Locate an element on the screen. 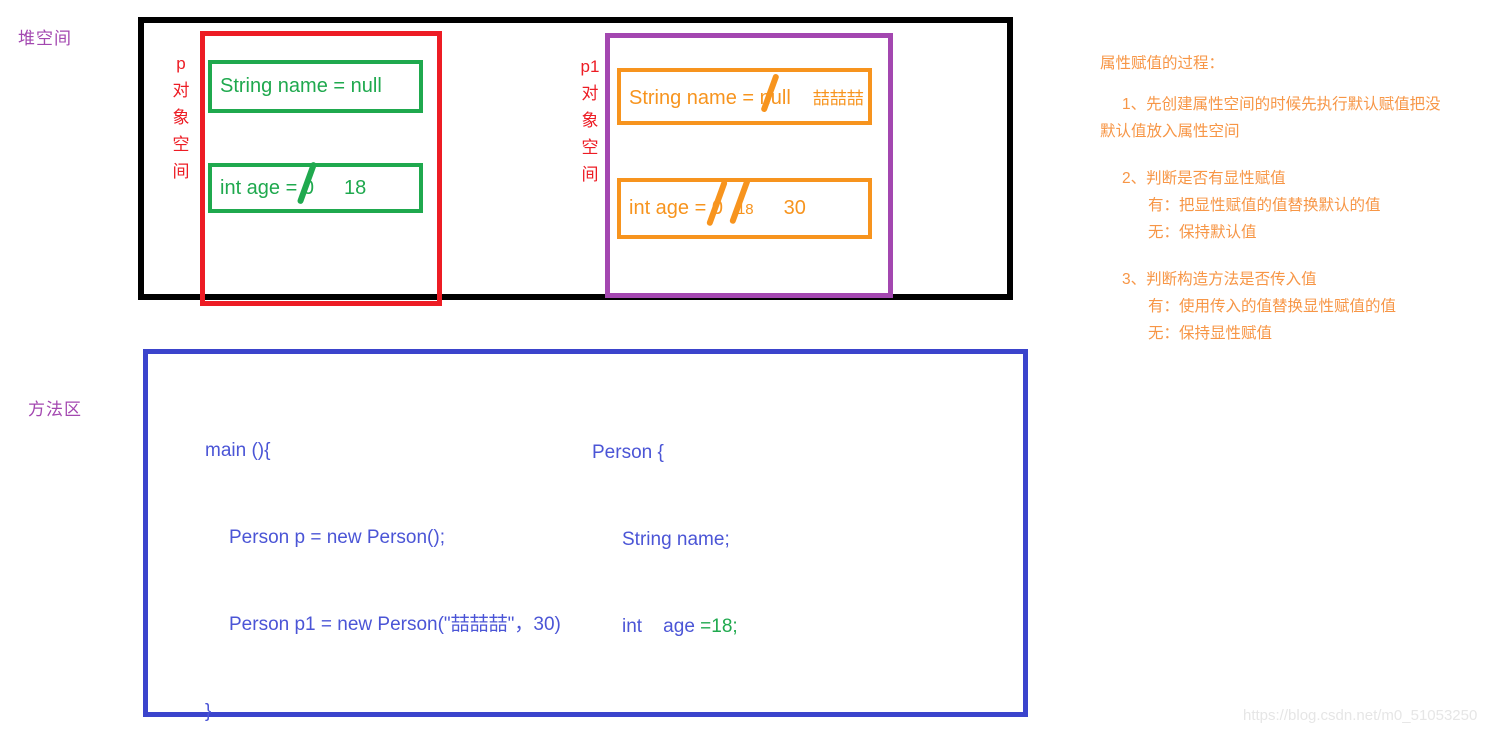  person-code-line-3-init: =18; is located at coordinates (719, 626).